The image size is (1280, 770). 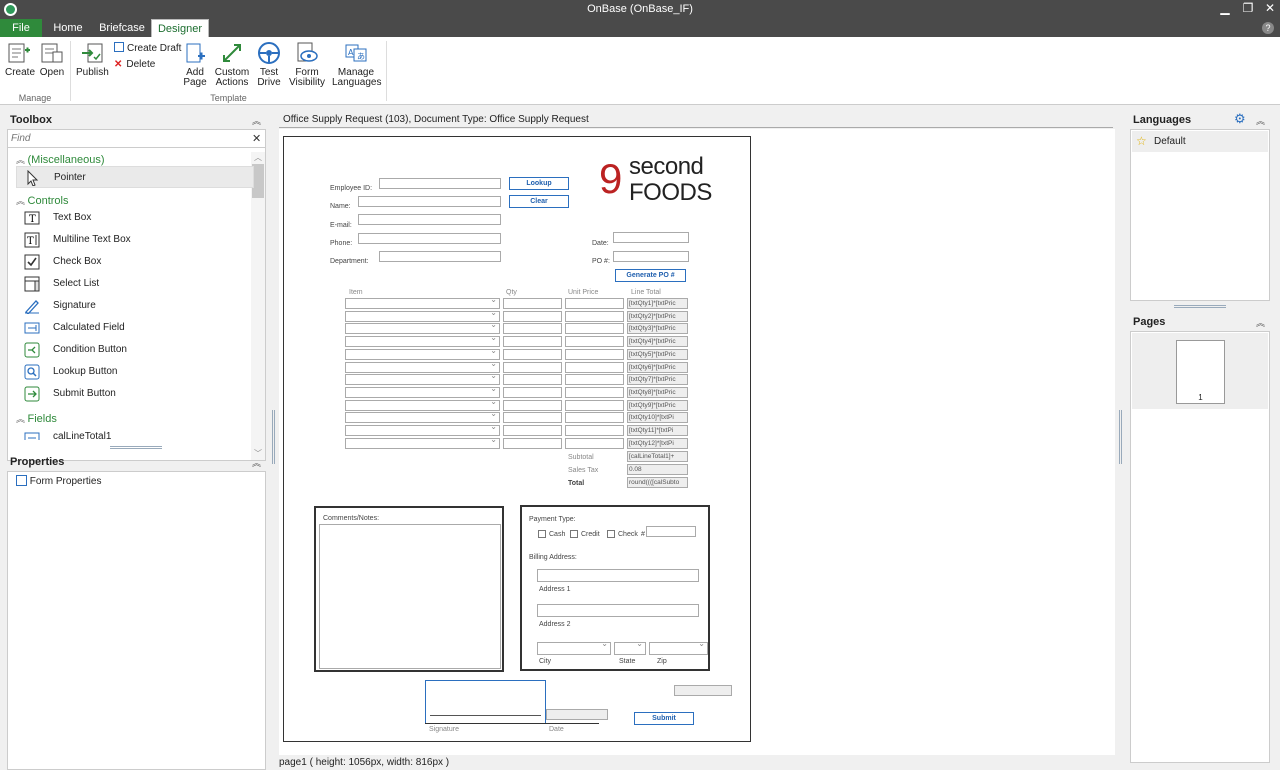 What do you see at coordinates (147, 48) in the screenshot?
I see `create-draft-button: Create Draft` at bounding box center [147, 48].